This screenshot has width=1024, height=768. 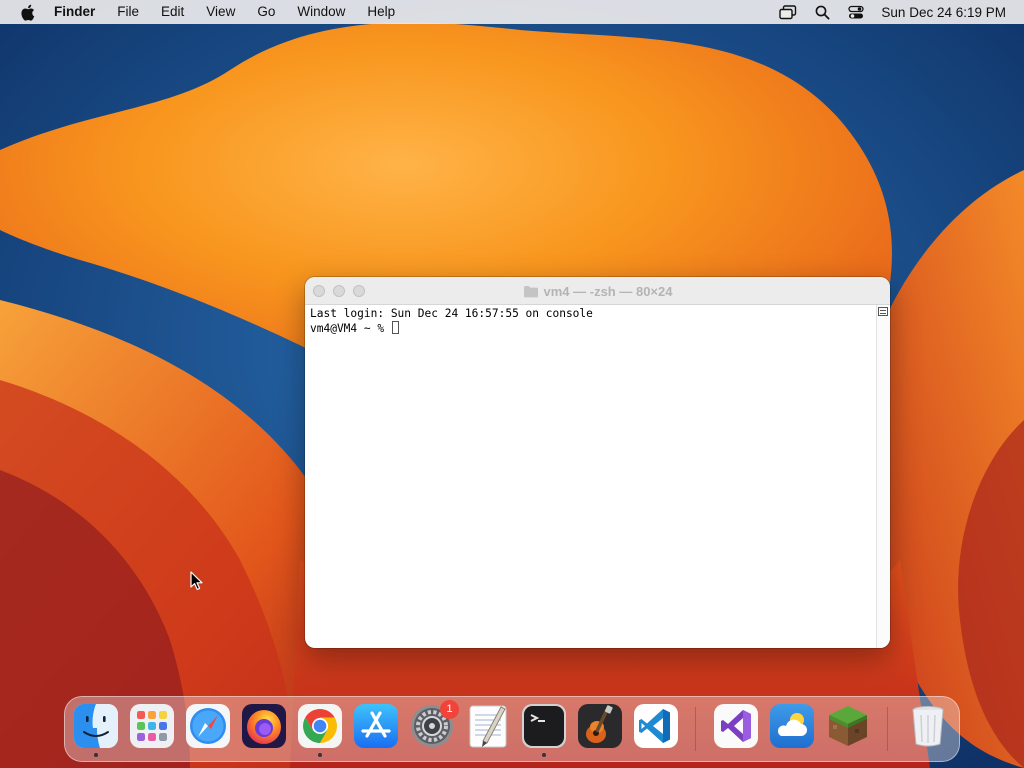 I want to click on finder-icon, so click(x=96, y=726).